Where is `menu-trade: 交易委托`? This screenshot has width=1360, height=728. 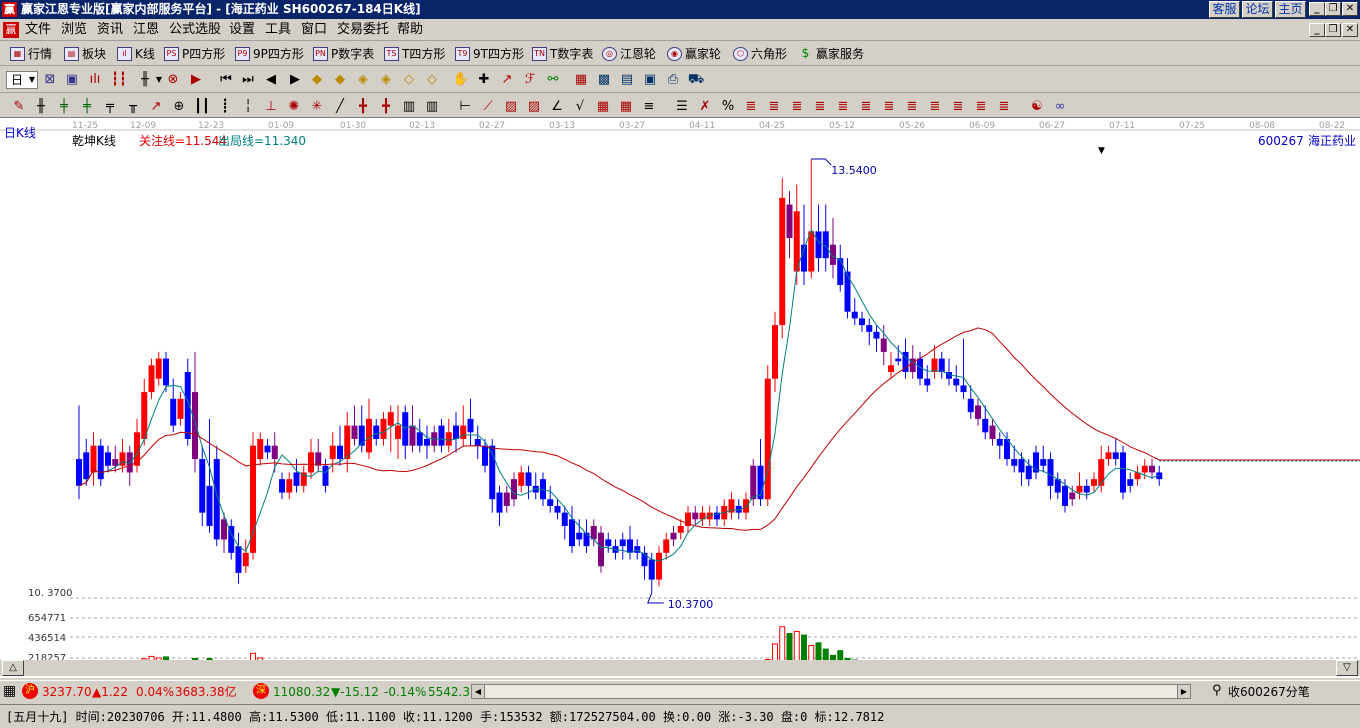
menu-trade: 交易委托 is located at coordinates (363, 30).